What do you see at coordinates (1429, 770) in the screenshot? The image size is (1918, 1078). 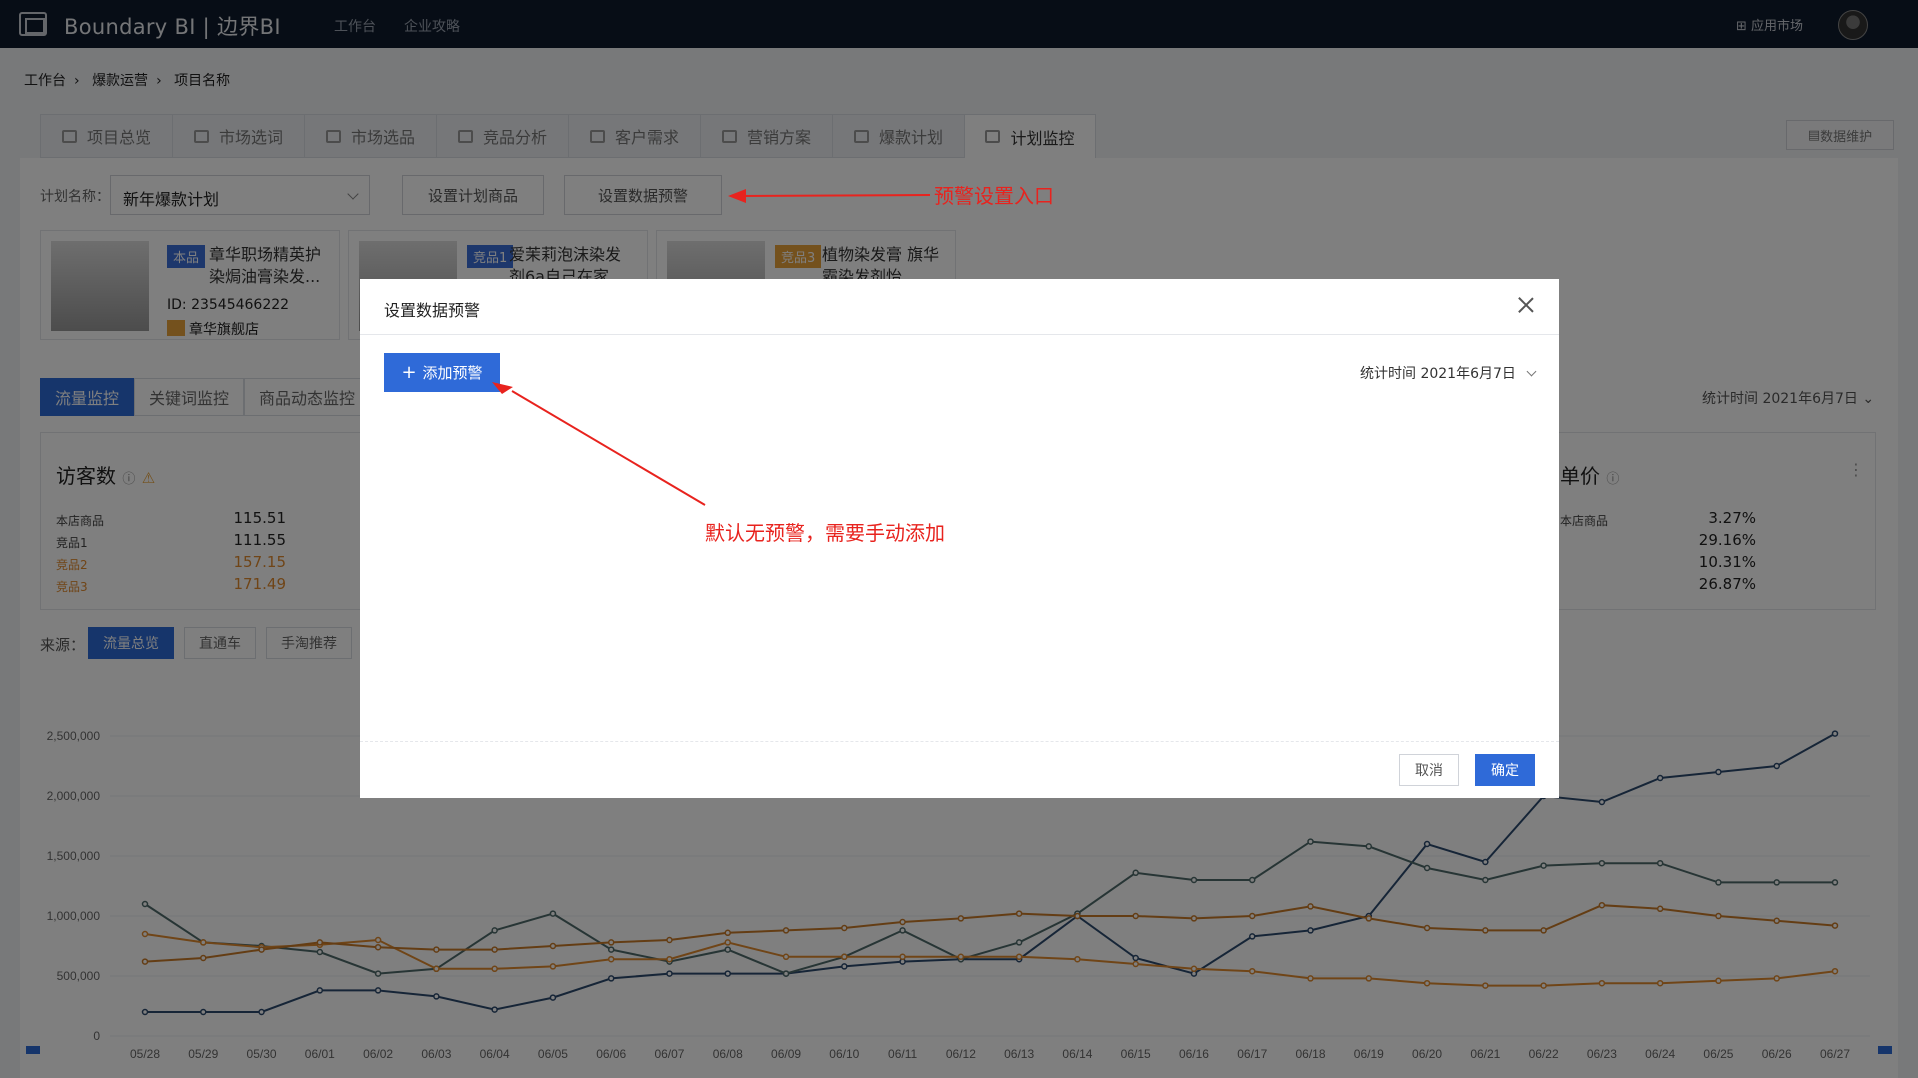 I see `cancel-button: 取消` at bounding box center [1429, 770].